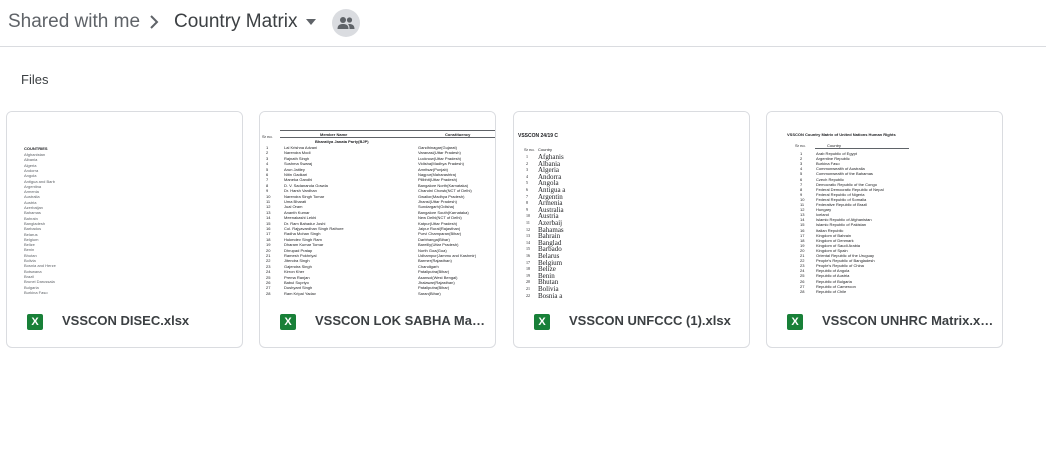 Image resolution: width=1046 pixels, height=465 pixels. What do you see at coordinates (74, 22) in the screenshot?
I see `breadcrumb-shared-with-me: Shared with me` at bounding box center [74, 22].